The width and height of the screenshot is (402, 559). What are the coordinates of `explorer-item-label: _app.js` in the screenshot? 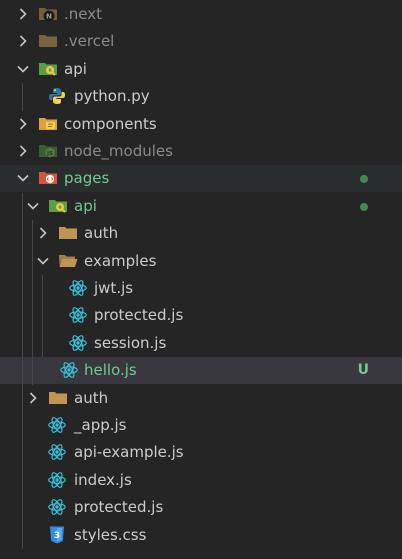 It's located at (100, 425).